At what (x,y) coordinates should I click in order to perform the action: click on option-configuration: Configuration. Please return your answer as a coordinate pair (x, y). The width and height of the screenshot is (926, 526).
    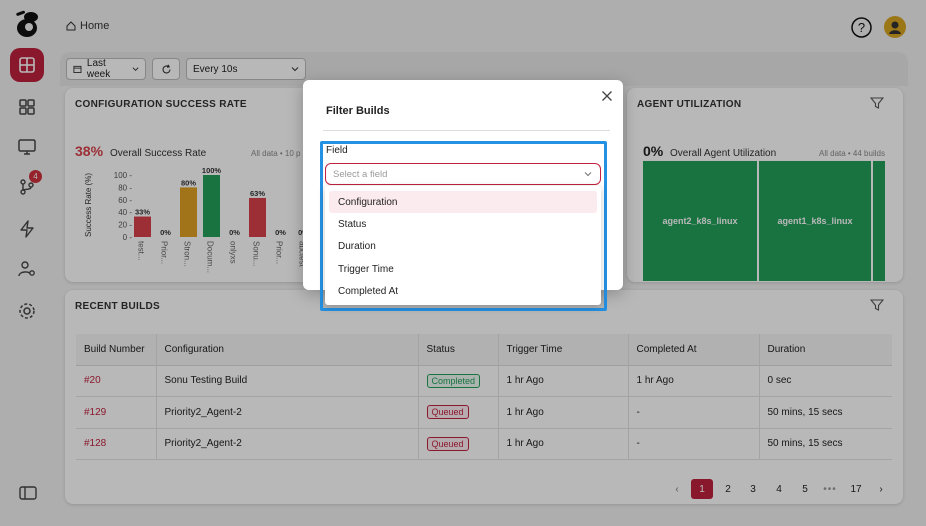
    Looking at the image, I should click on (463, 202).